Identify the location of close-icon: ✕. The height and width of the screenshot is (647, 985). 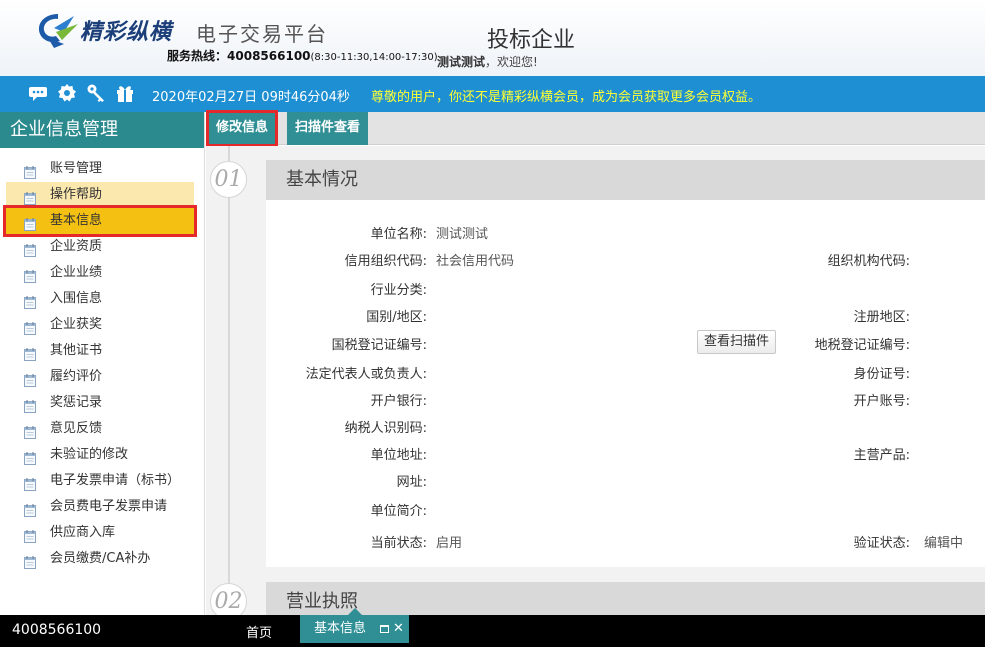
(398, 629).